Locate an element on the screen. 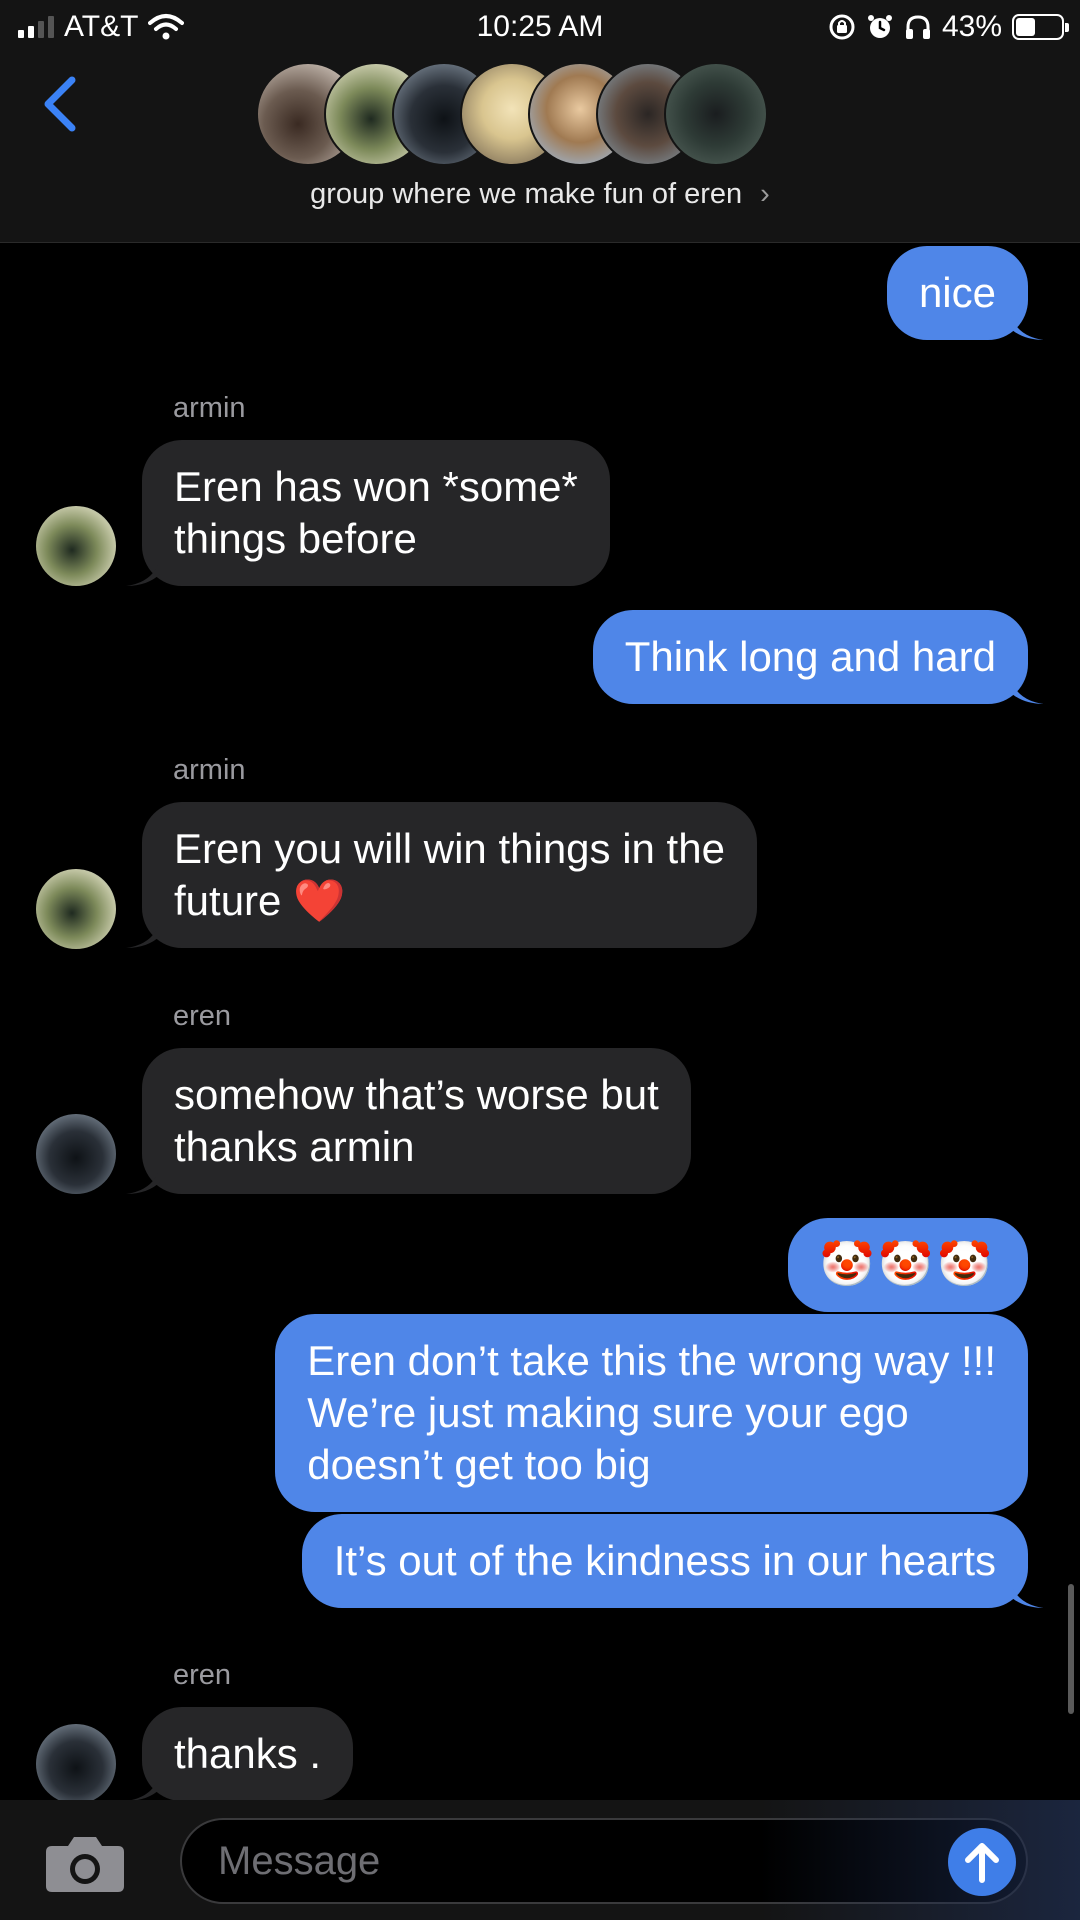 This screenshot has width=1080, height=1920. camera-icon is located at coordinates (85, 1864).